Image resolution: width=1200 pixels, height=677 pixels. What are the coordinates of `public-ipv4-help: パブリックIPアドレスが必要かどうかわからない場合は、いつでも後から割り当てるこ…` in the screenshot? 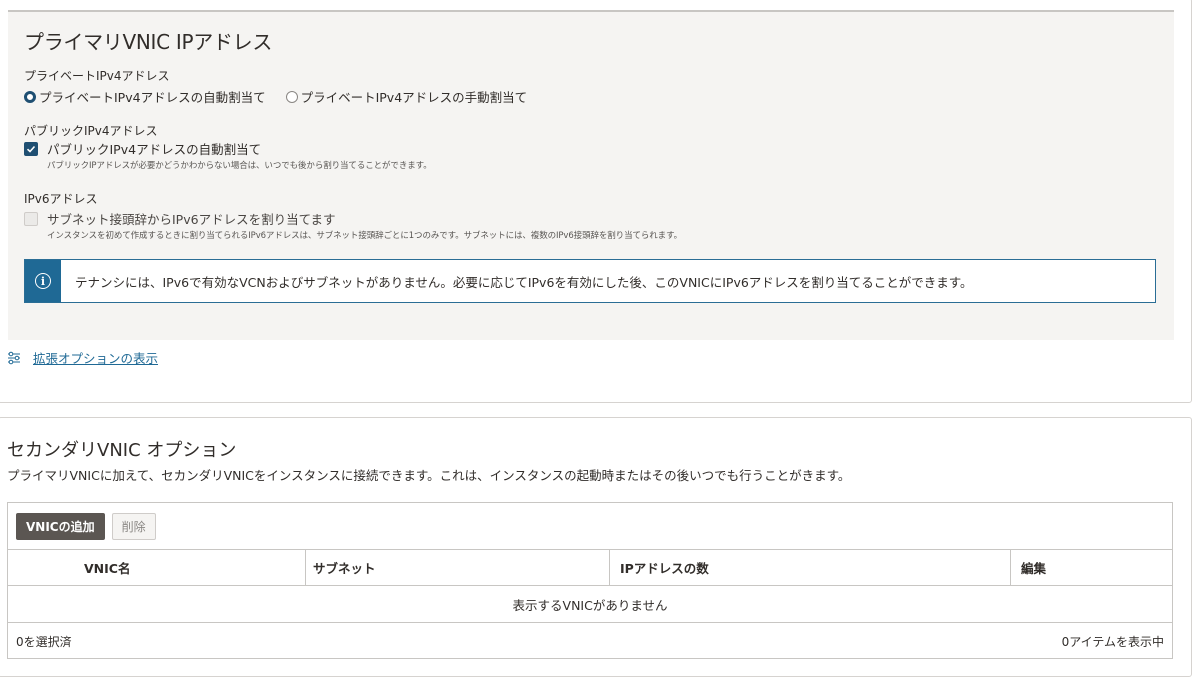 It's located at (239, 166).